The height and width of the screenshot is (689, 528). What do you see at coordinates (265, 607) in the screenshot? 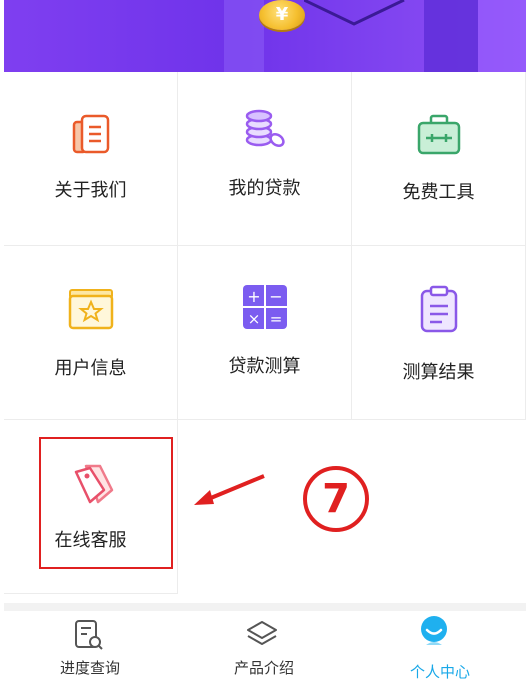
I see `section-separator` at bounding box center [265, 607].